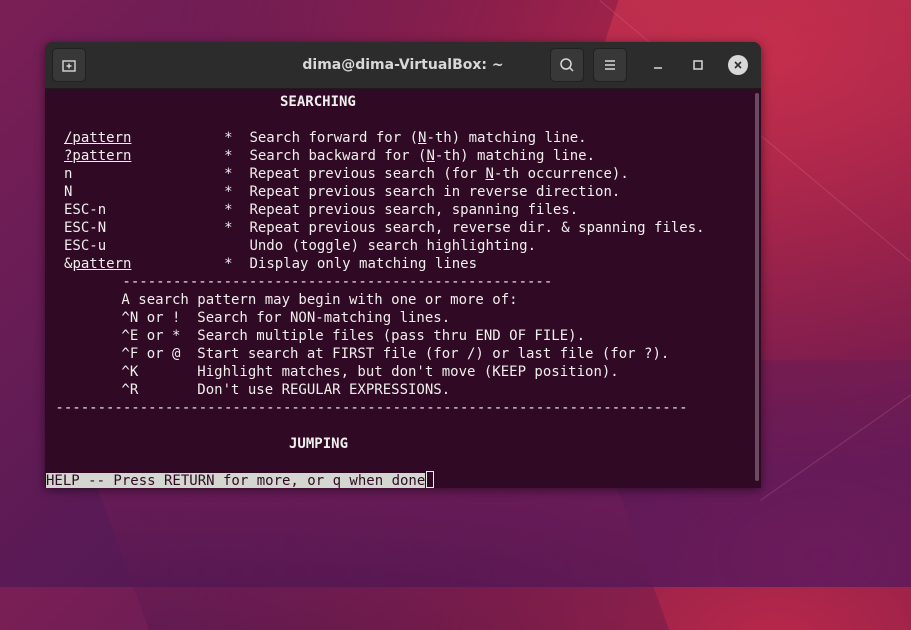 Image resolution: width=911 pixels, height=630 pixels. What do you see at coordinates (85, 210) in the screenshot?
I see `command-key: ESC-n` at bounding box center [85, 210].